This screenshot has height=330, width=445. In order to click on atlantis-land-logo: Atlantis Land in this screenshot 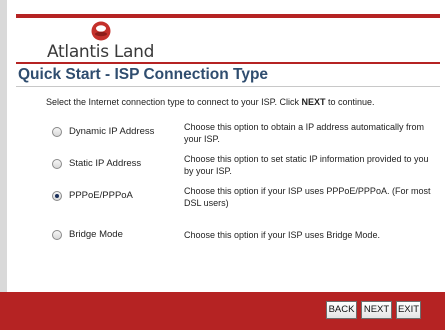, I will do `click(112, 41)`.